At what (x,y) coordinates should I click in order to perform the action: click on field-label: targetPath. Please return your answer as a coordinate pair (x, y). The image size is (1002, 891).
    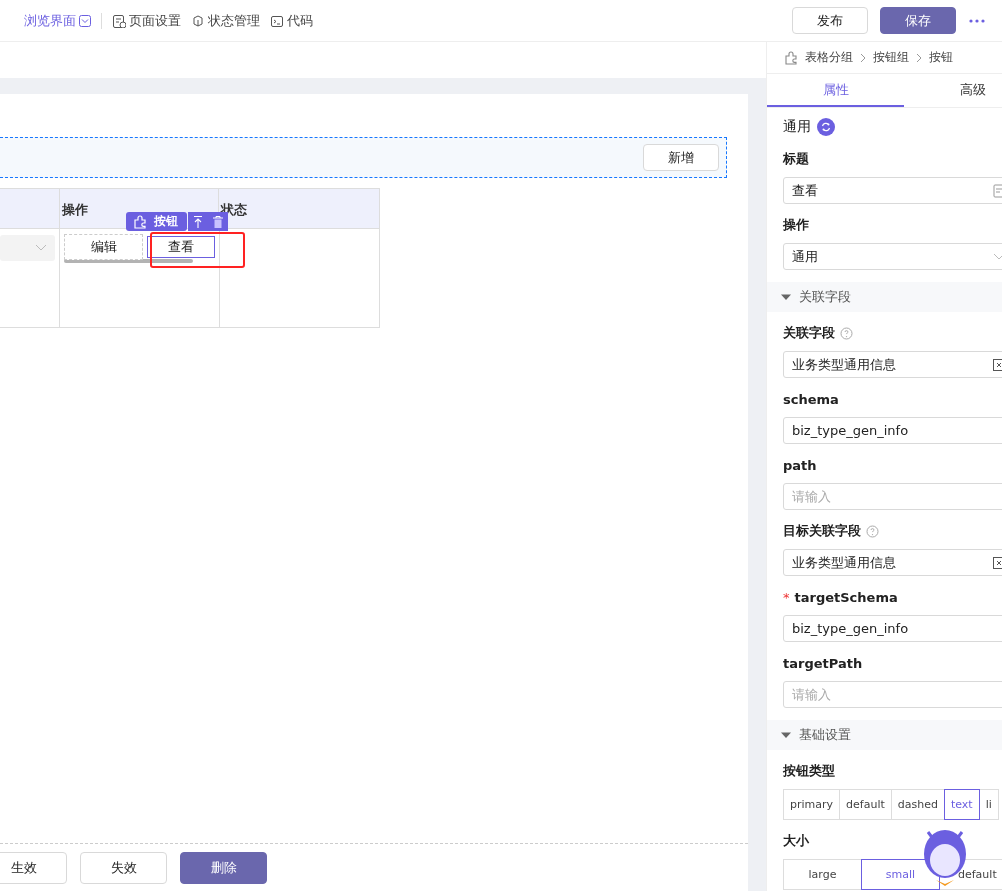
    Looking at the image, I should click on (823, 663).